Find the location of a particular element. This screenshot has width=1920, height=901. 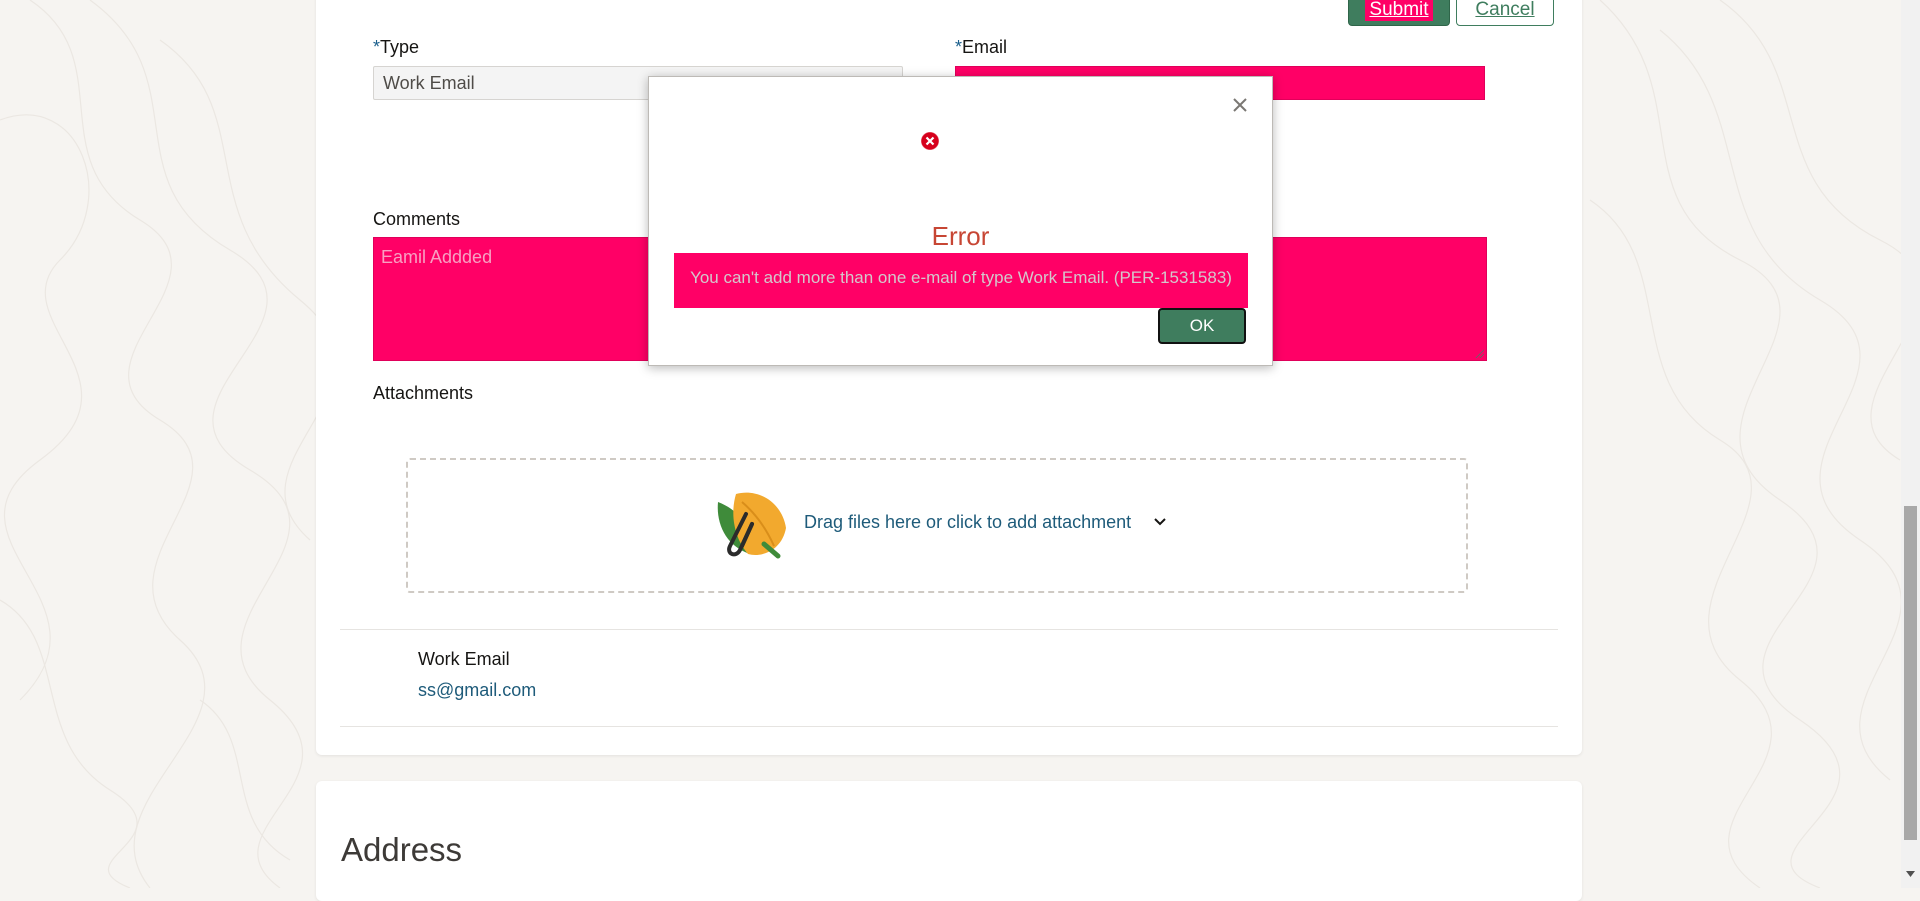

attachments-label: Attachments is located at coordinates (423, 393).